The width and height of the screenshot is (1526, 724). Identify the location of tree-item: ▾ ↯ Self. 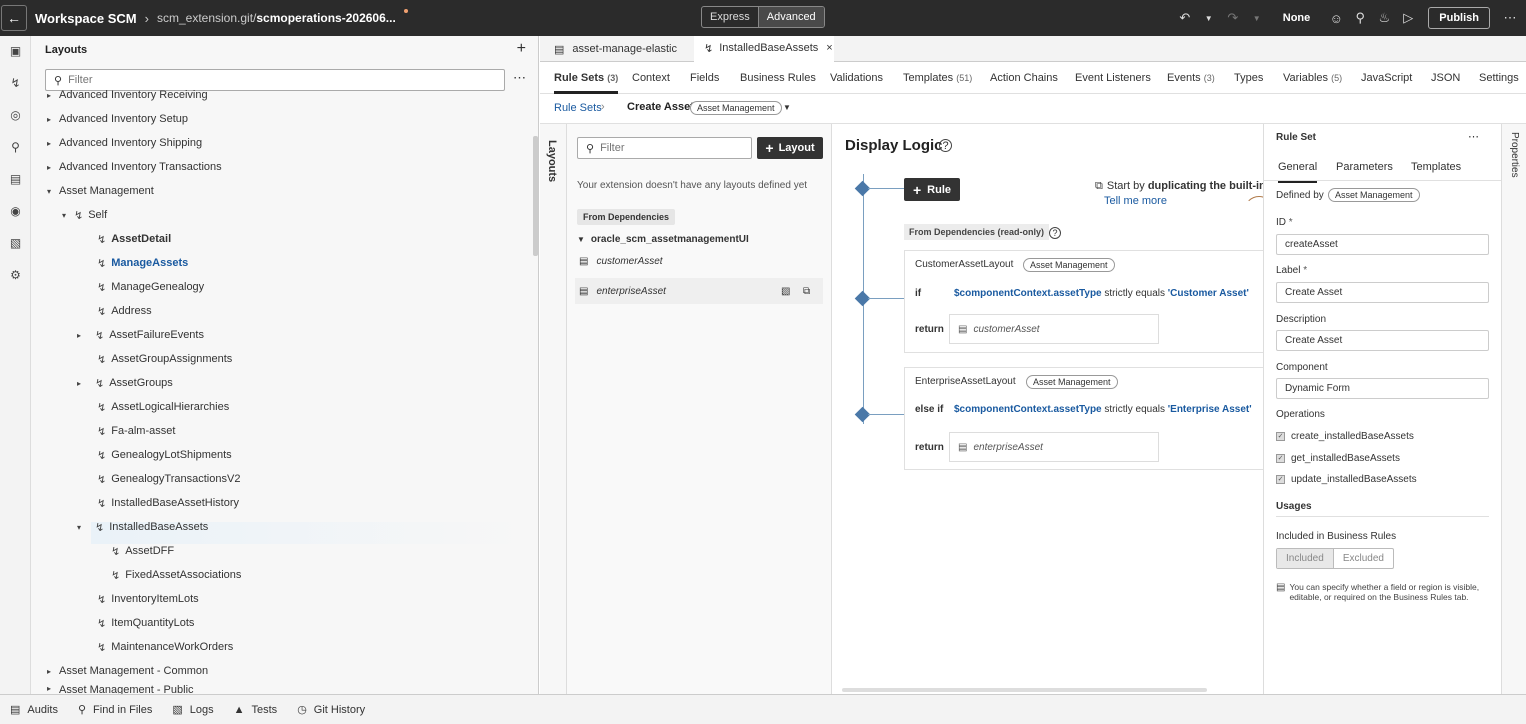
(84, 215).